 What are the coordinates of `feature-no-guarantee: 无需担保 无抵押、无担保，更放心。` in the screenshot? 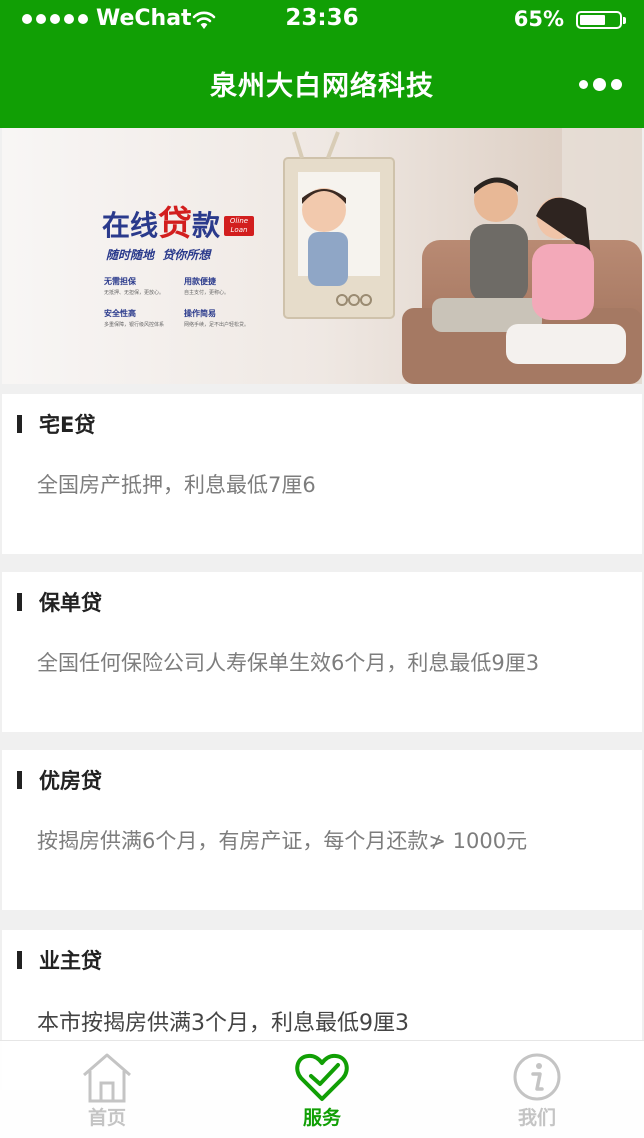 It's located at (134, 286).